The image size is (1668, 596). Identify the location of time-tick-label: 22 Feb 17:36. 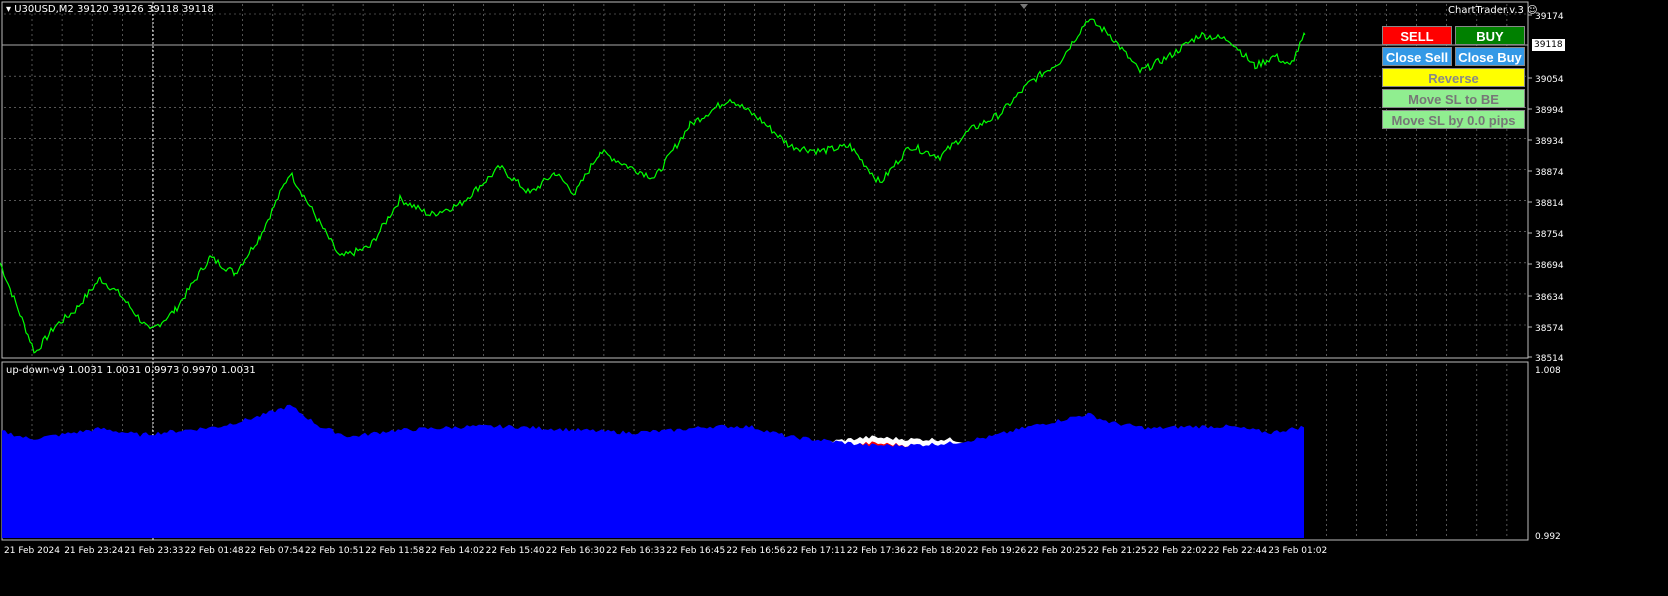
(876, 551).